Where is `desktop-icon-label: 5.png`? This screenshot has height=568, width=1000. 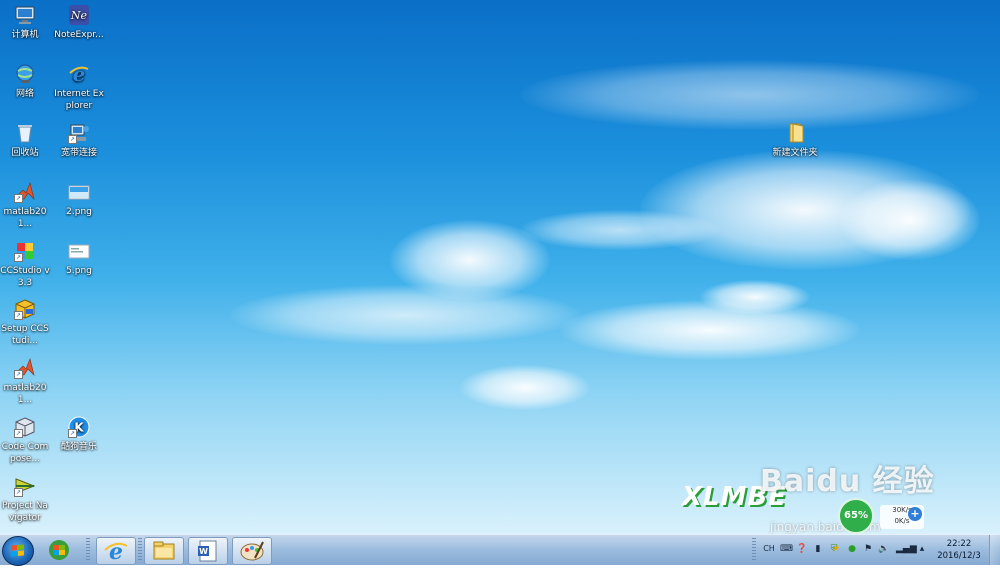
desktop-icon-label: 5.png is located at coordinates (79, 271).